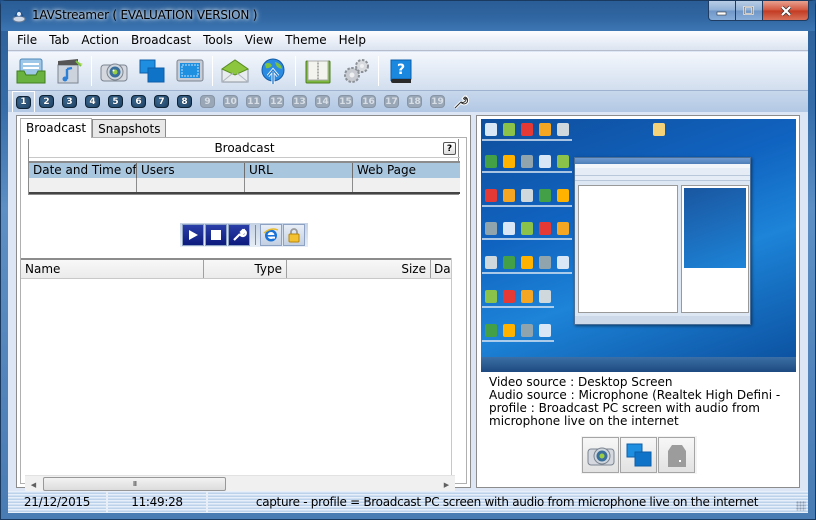  I want to click on settings-wrench-icon, so click(240, 234).